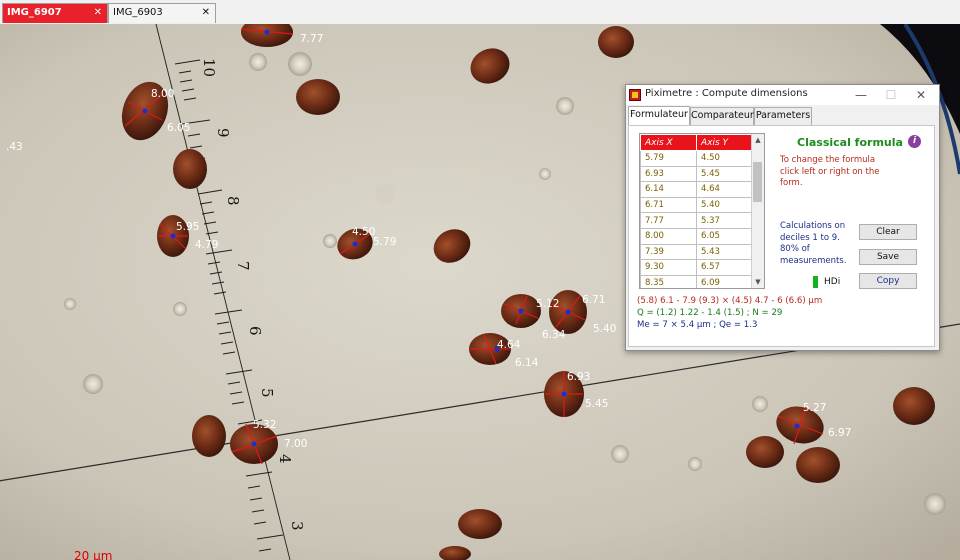 The width and height of the screenshot is (960, 560). I want to click on measurement-label: 6.14, so click(527, 363).